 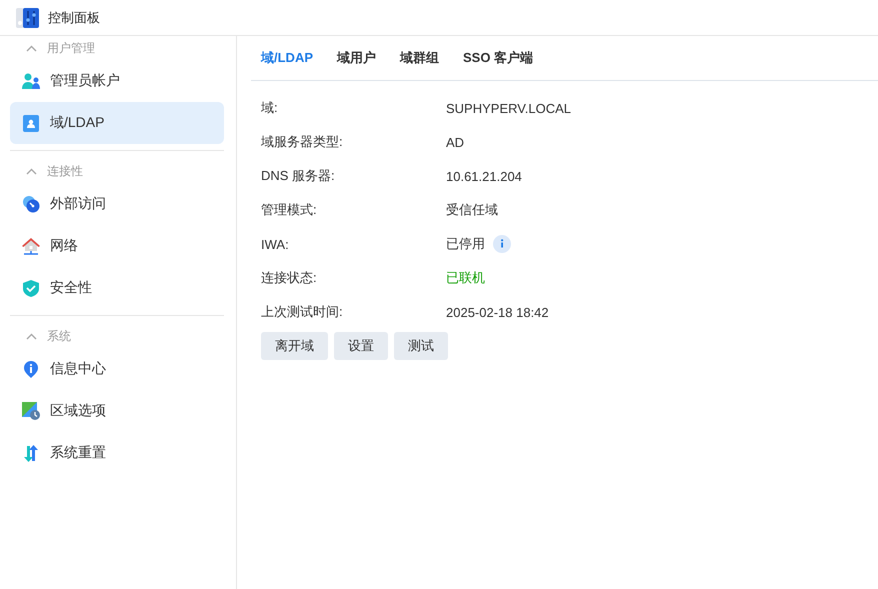 I want to click on control-panel-icon, so click(x=28, y=18).